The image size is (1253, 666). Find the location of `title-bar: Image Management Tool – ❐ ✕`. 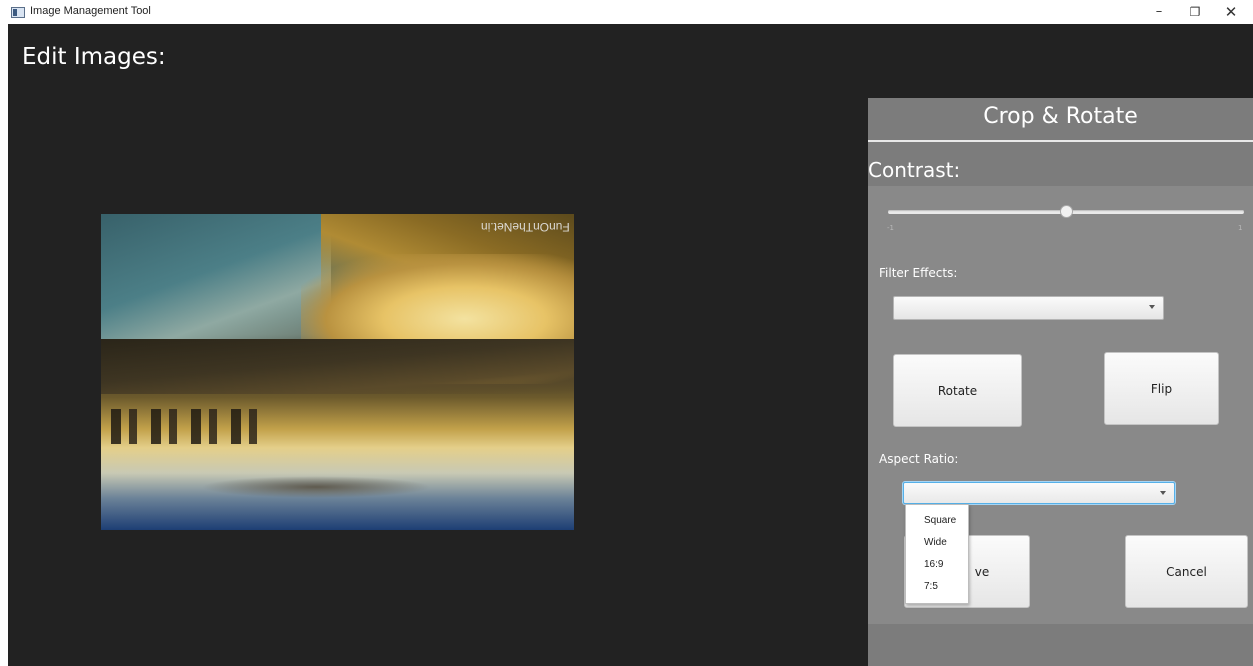

title-bar: Image Management Tool – ❐ ✕ is located at coordinates (626, 12).